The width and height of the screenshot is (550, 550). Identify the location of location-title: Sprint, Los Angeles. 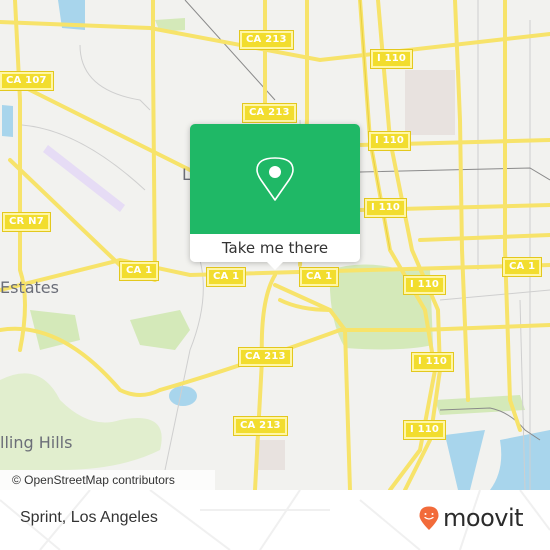
(89, 517).